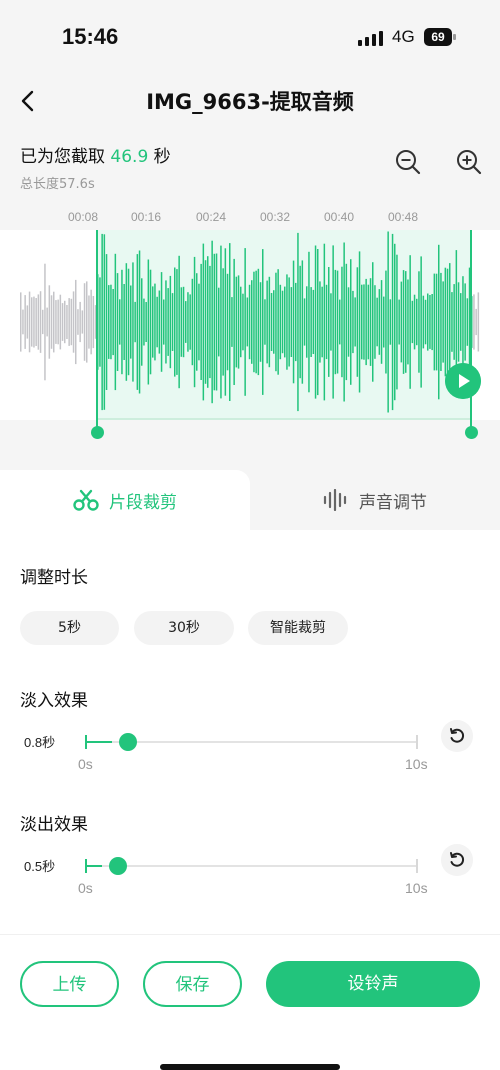 The image size is (500, 1070). I want to click on clip-suffix: 秒, so click(162, 157).